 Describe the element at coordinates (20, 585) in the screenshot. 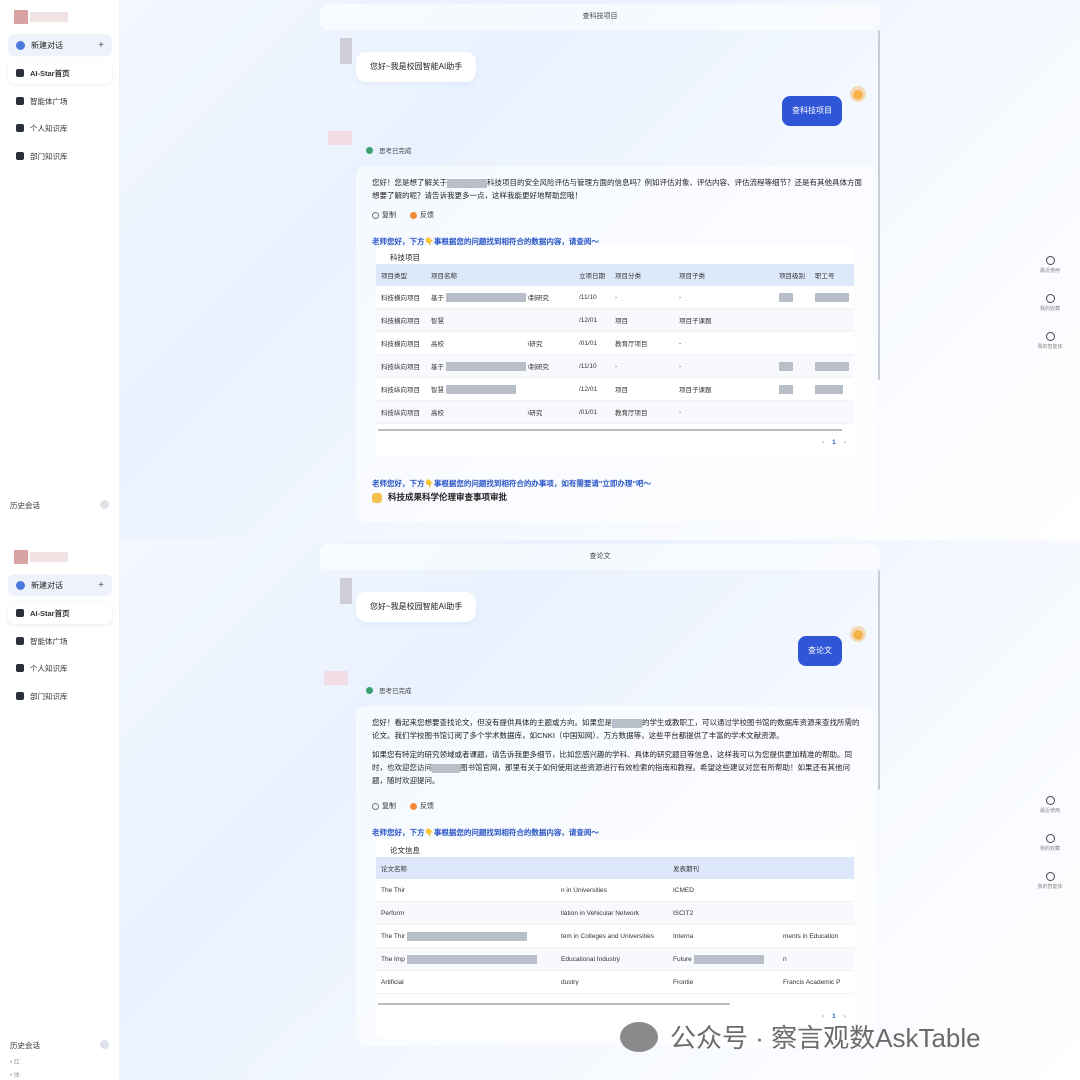

I see `chat-icon` at that location.